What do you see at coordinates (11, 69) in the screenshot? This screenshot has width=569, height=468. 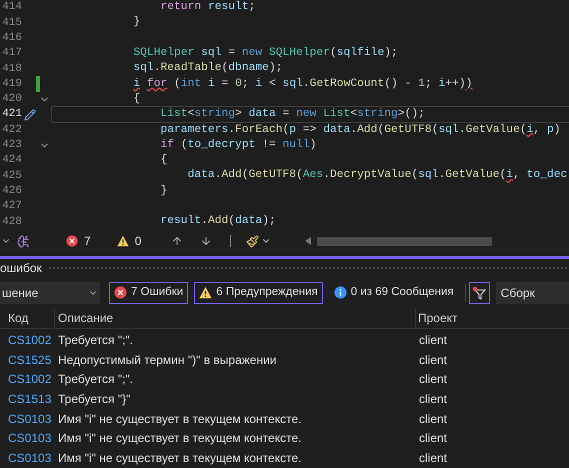 I see `line-number: 418` at bounding box center [11, 69].